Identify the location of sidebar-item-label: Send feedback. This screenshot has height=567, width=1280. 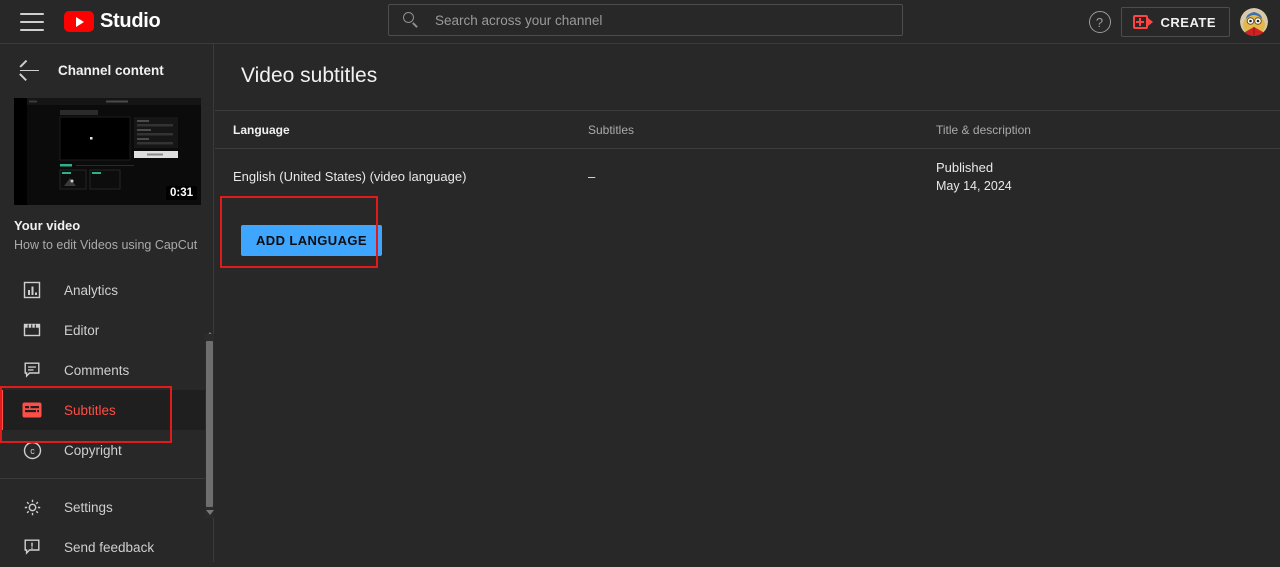
(109, 547).